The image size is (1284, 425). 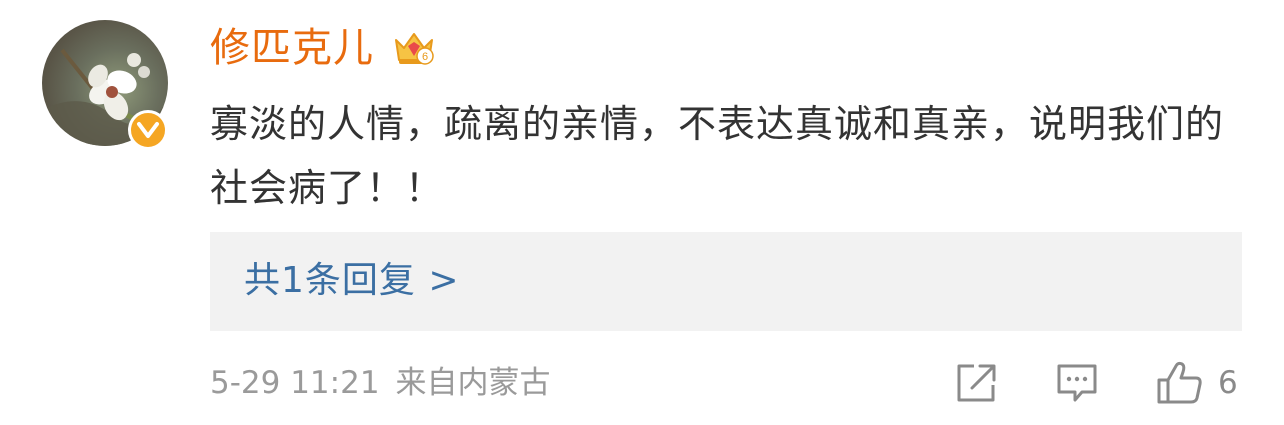 I want to click on view-replies-link: 共1条回复 >, so click(x=352, y=281).